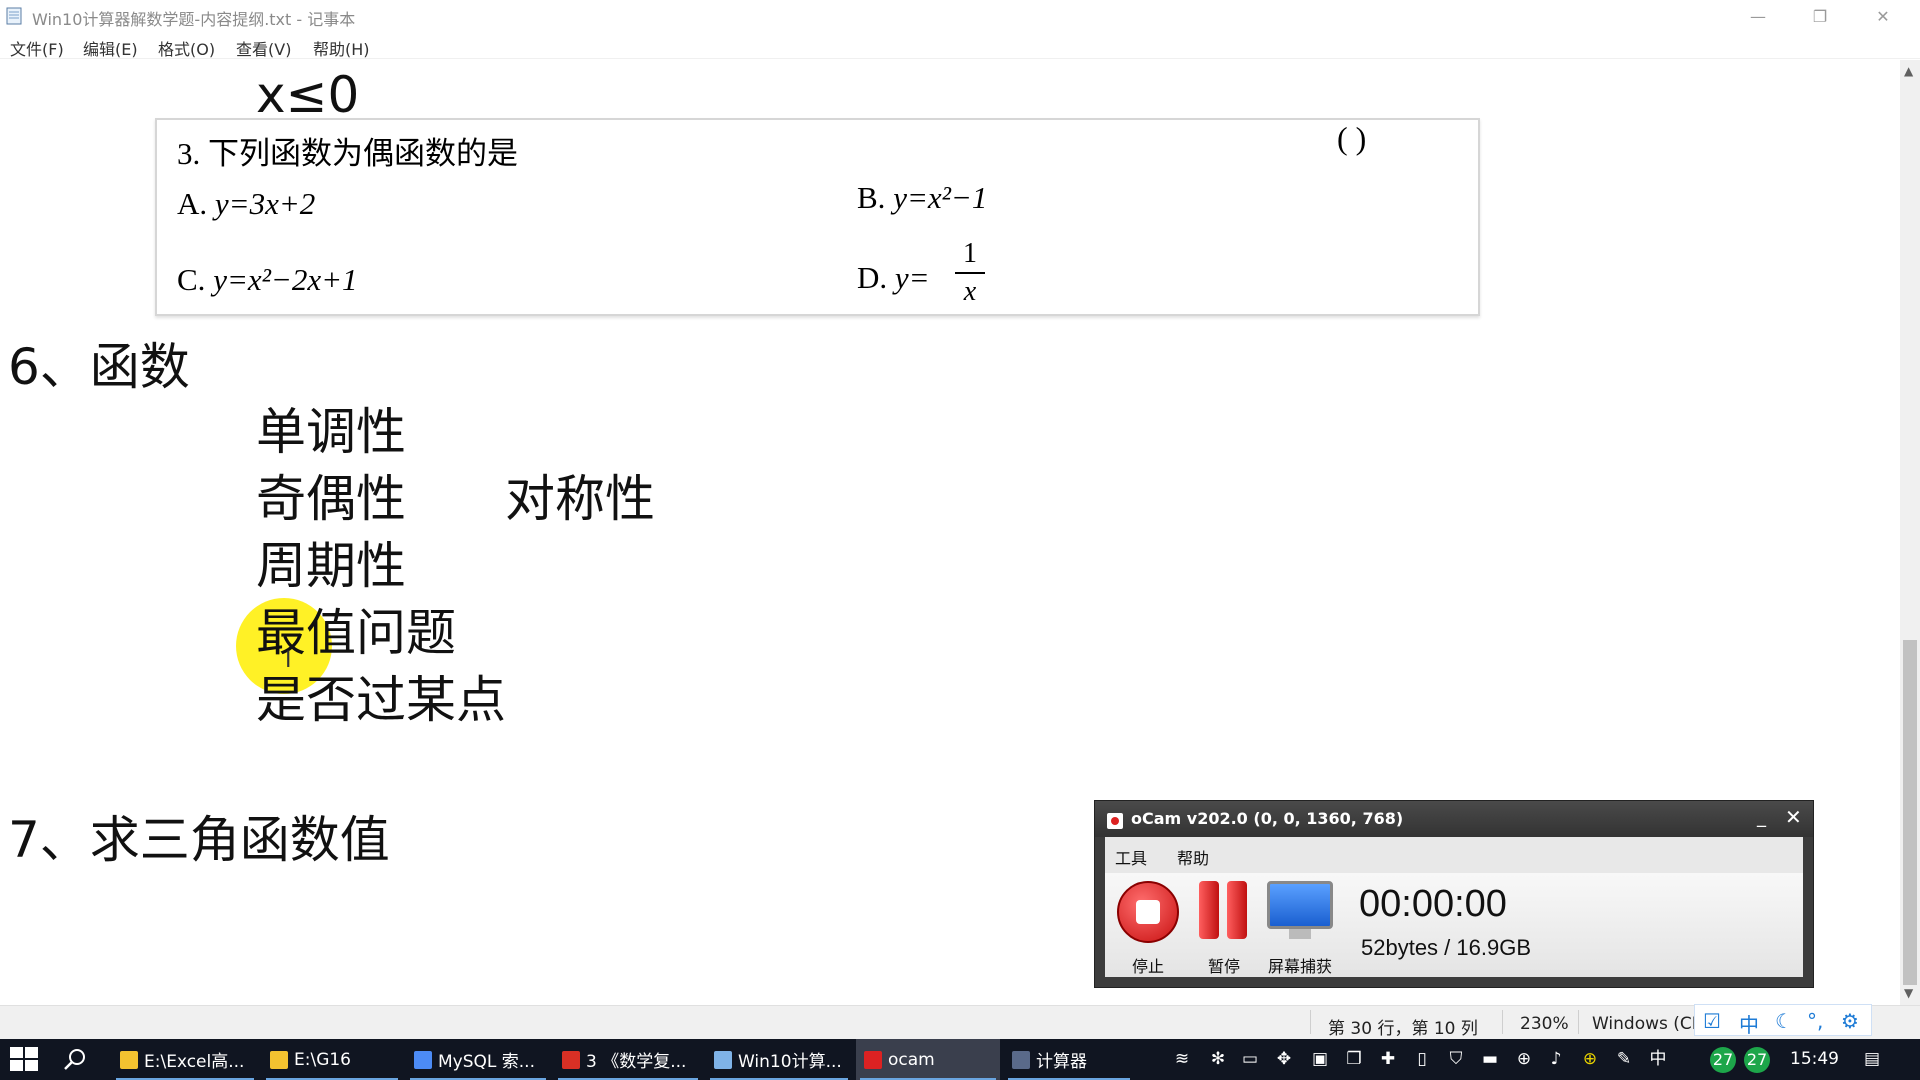 This screenshot has width=1920, height=1080. What do you see at coordinates (75, 1060) in the screenshot?
I see `search-icon` at bounding box center [75, 1060].